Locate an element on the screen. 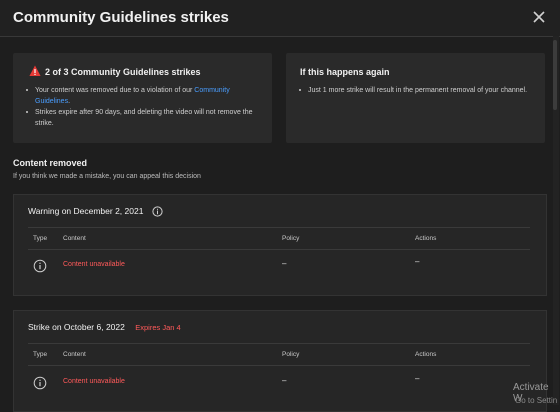  strike-heading-text: Strike on October 6, 2022 is located at coordinates (76, 327).